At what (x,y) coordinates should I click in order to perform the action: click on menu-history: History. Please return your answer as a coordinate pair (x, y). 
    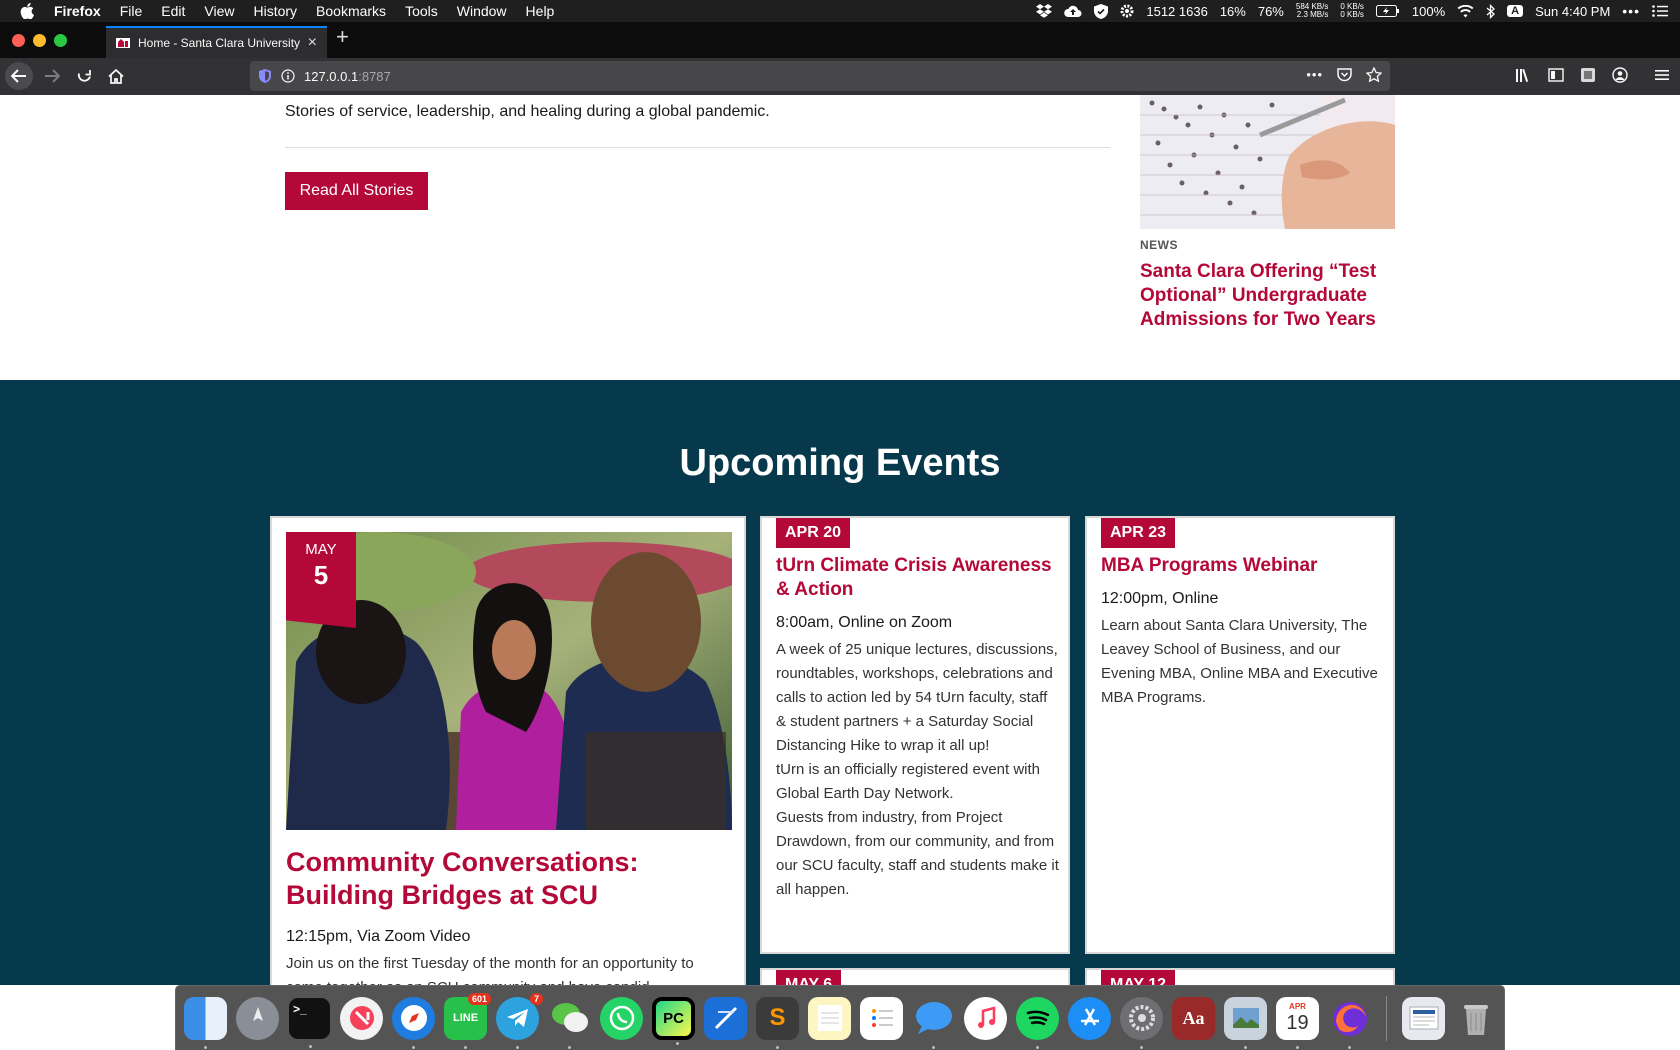
    Looking at the image, I should click on (275, 11).